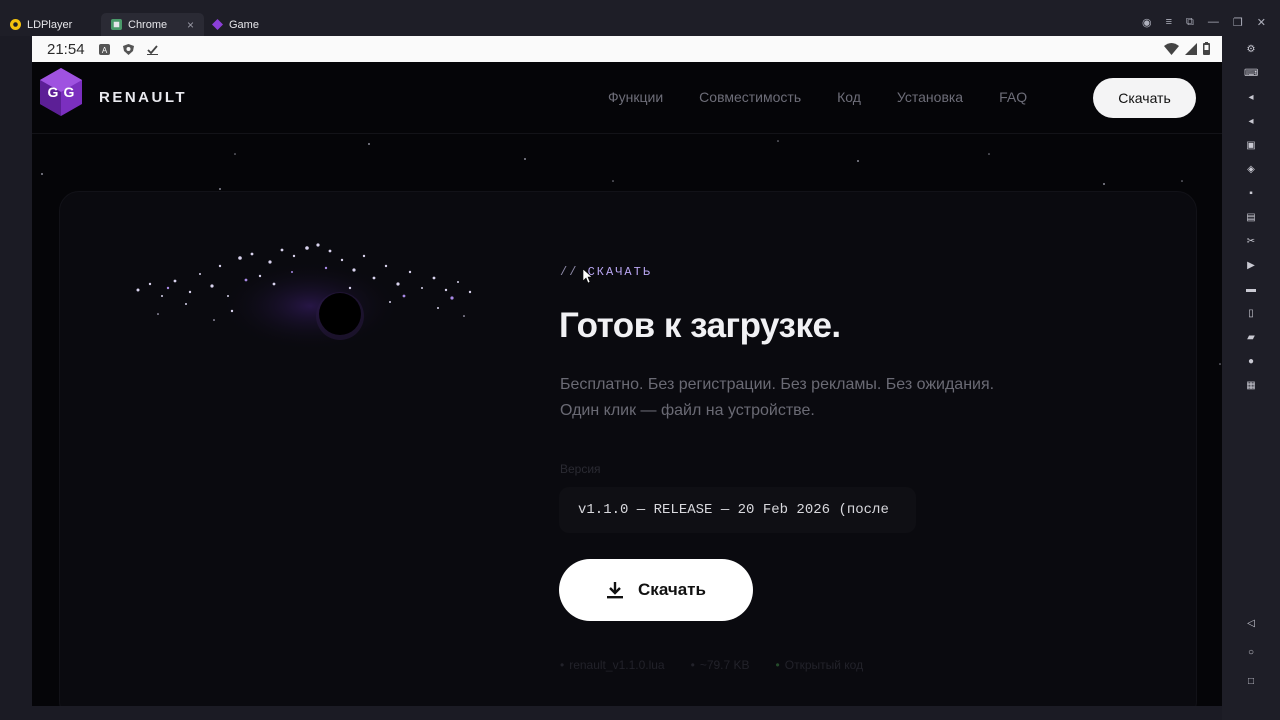  What do you see at coordinates (849, 97) in the screenshot?
I see `nav-link-code: Код` at bounding box center [849, 97].